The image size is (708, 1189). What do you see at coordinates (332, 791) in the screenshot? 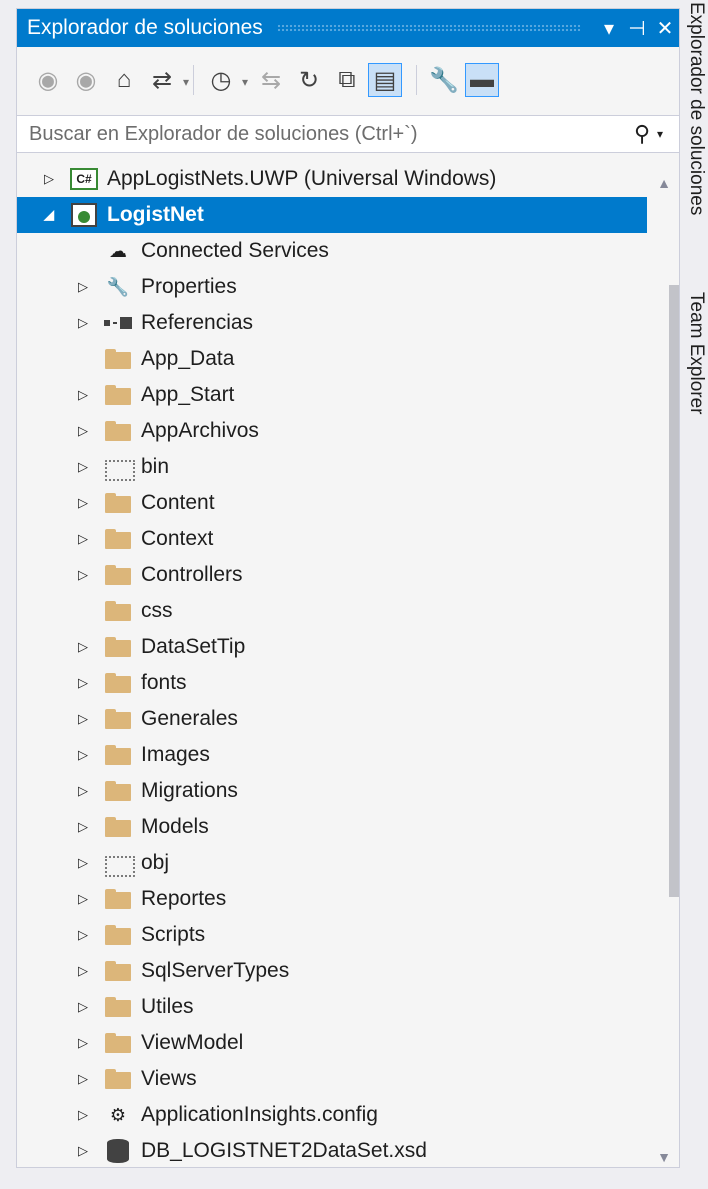
I see `tree-item: ▷ Migrations` at bounding box center [332, 791].